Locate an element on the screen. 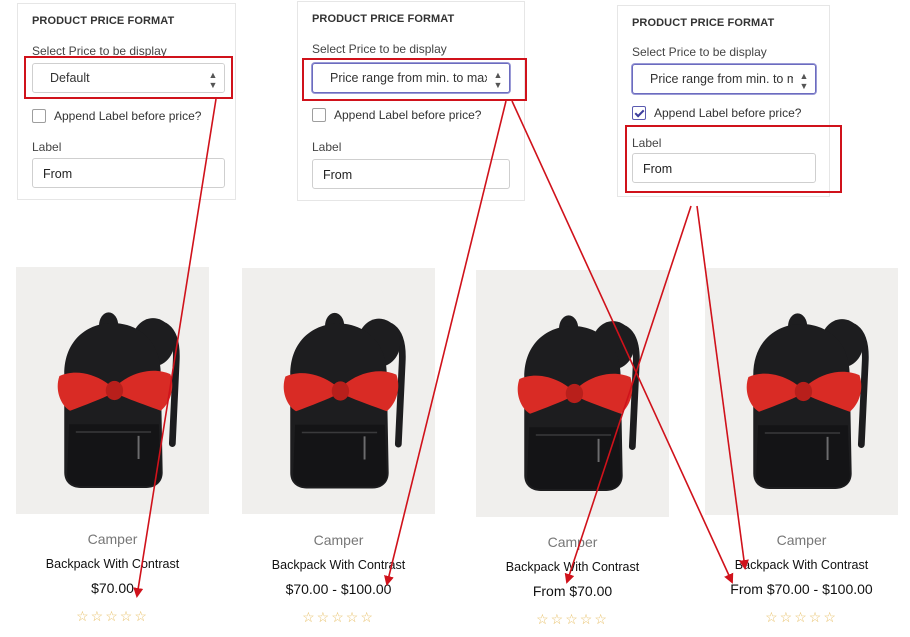  price-format-select: Price range from min. to max ▲ ▼ is located at coordinates (724, 79).